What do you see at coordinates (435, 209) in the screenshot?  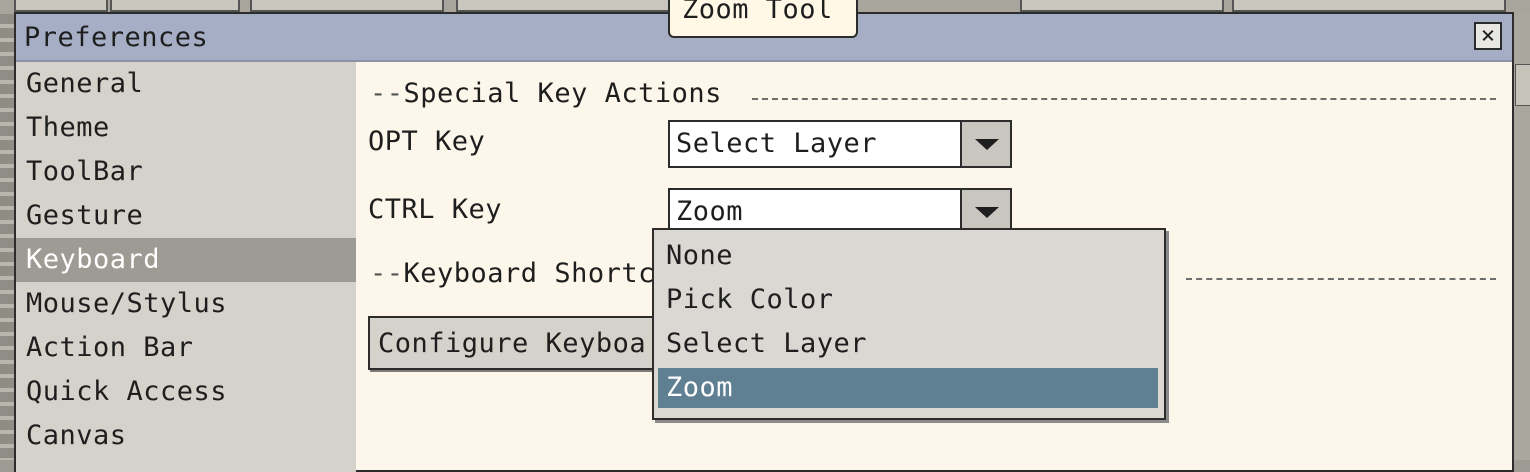 I see `ctrl-key-label: CTRL Key` at bounding box center [435, 209].